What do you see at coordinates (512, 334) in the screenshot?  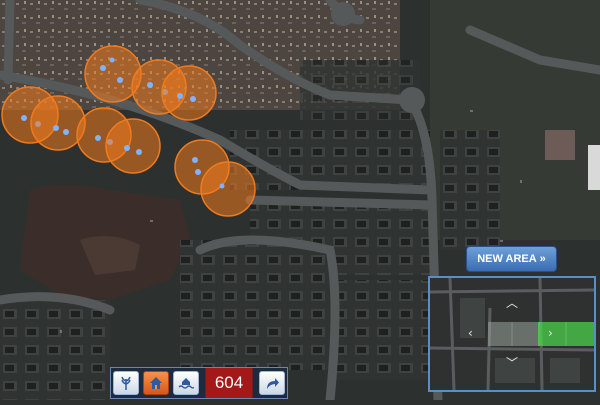 I see `minimap: ︿ ﹀ ‹ ›` at bounding box center [512, 334].